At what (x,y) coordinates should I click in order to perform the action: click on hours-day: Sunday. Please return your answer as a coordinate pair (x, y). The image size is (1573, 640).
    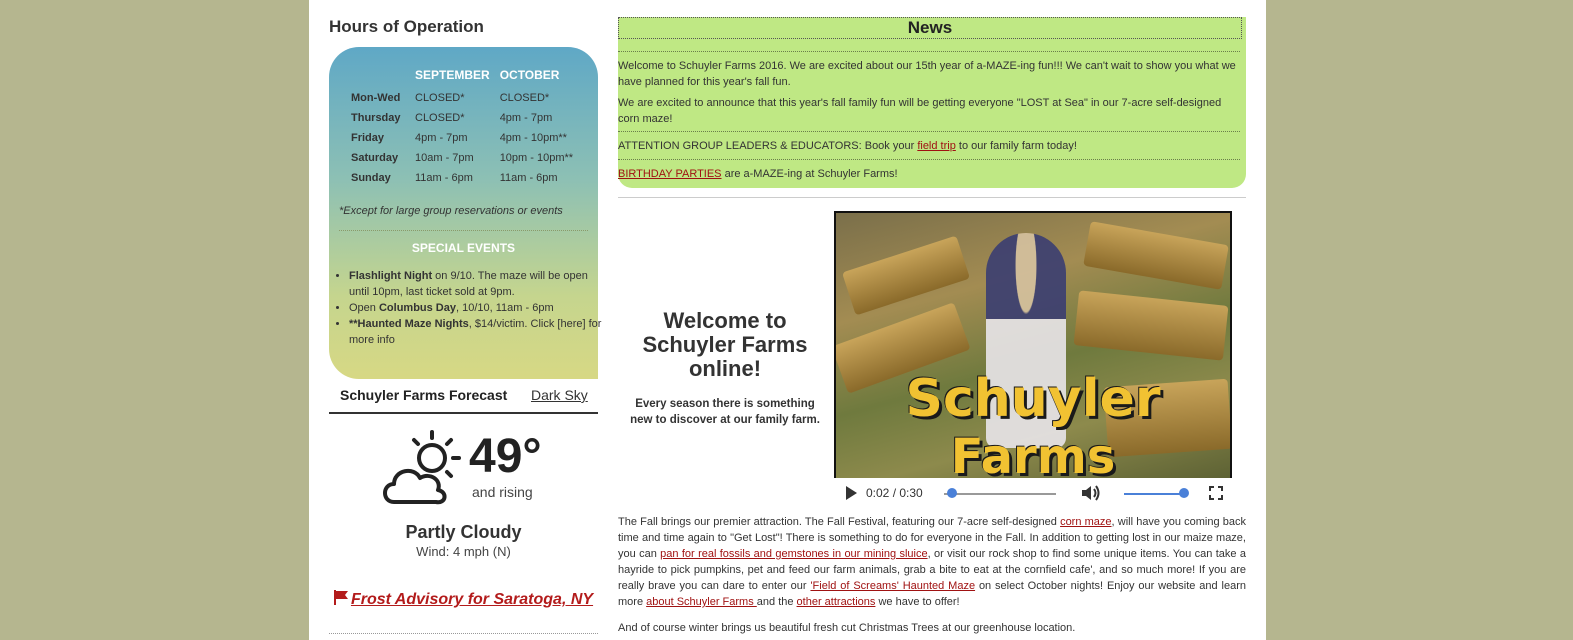
    Looking at the image, I should click on (371, 178).